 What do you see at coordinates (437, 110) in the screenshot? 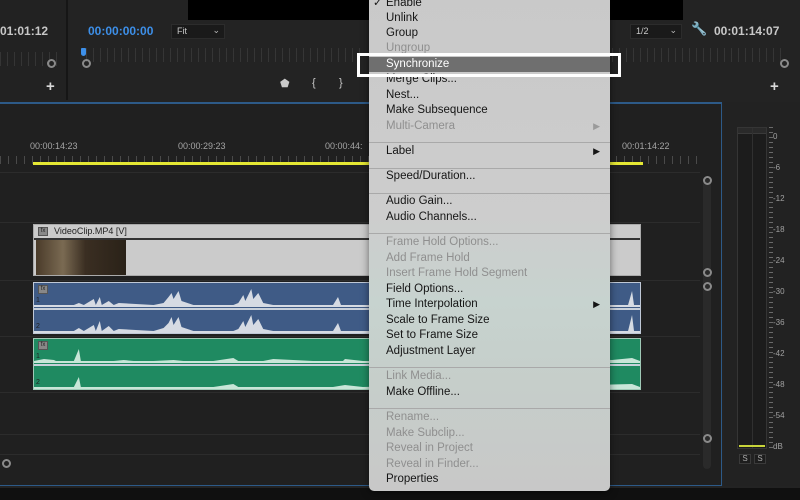
I see `menu-item-label: Make Subsequence` at bounding box center [437, 110].